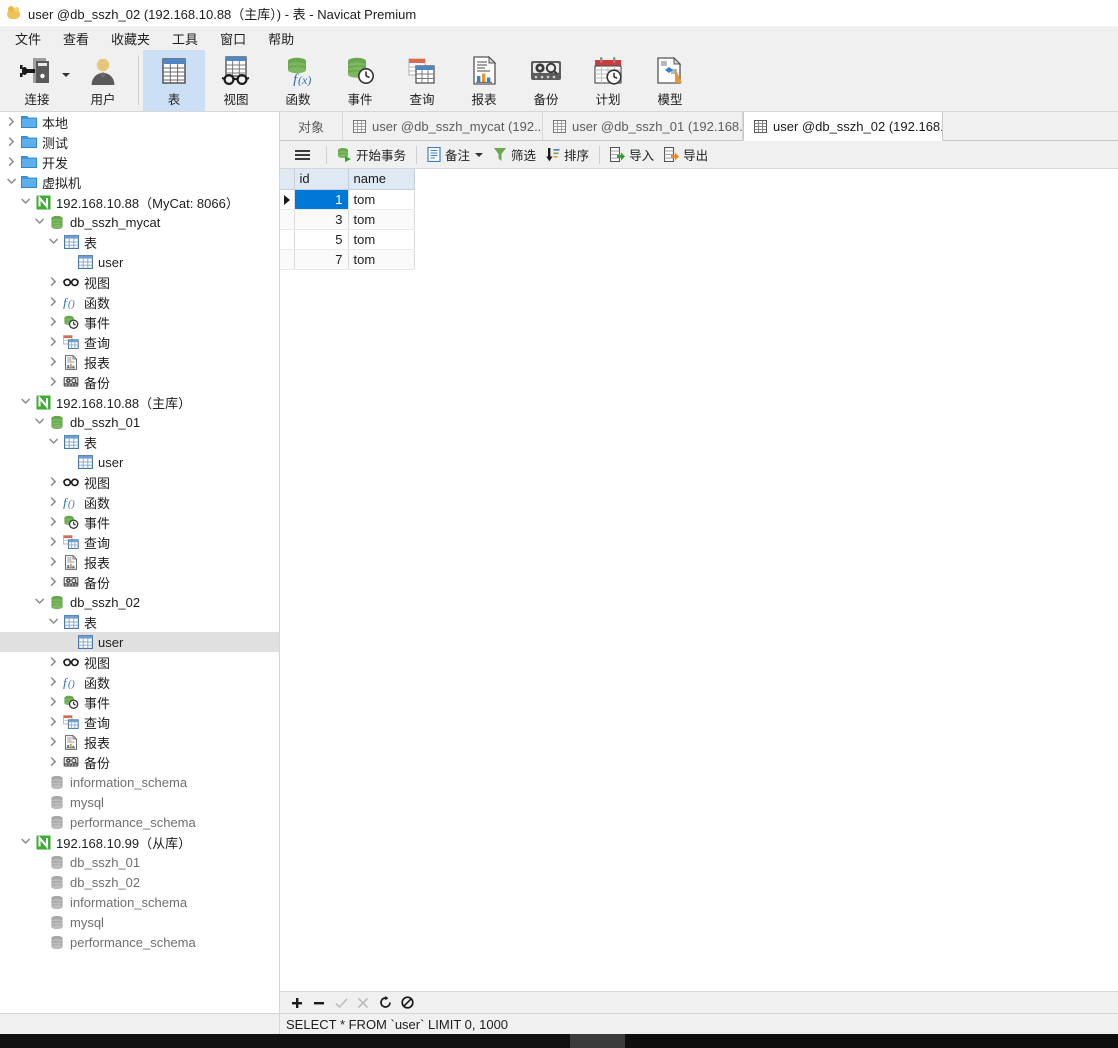 This screenshot has height=1048, width=1118. What do you see at coordinates (385, 1003) in the screenshot?
I see `refresh-button` at bounding box center [385, 1003].